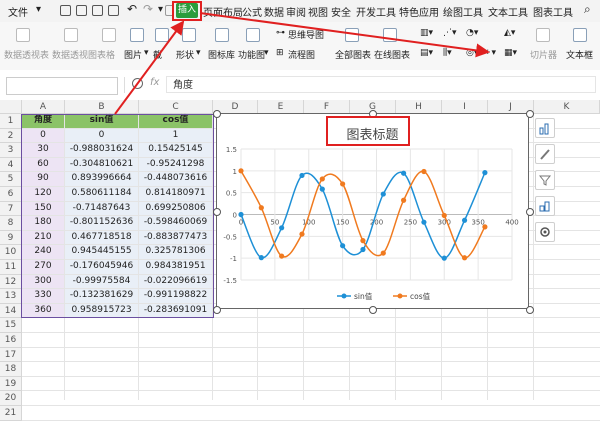 The image size is (600, 421). Describe the element at coordinates (11, 369) in the screenshot. I see `row-header: 18` at that location.